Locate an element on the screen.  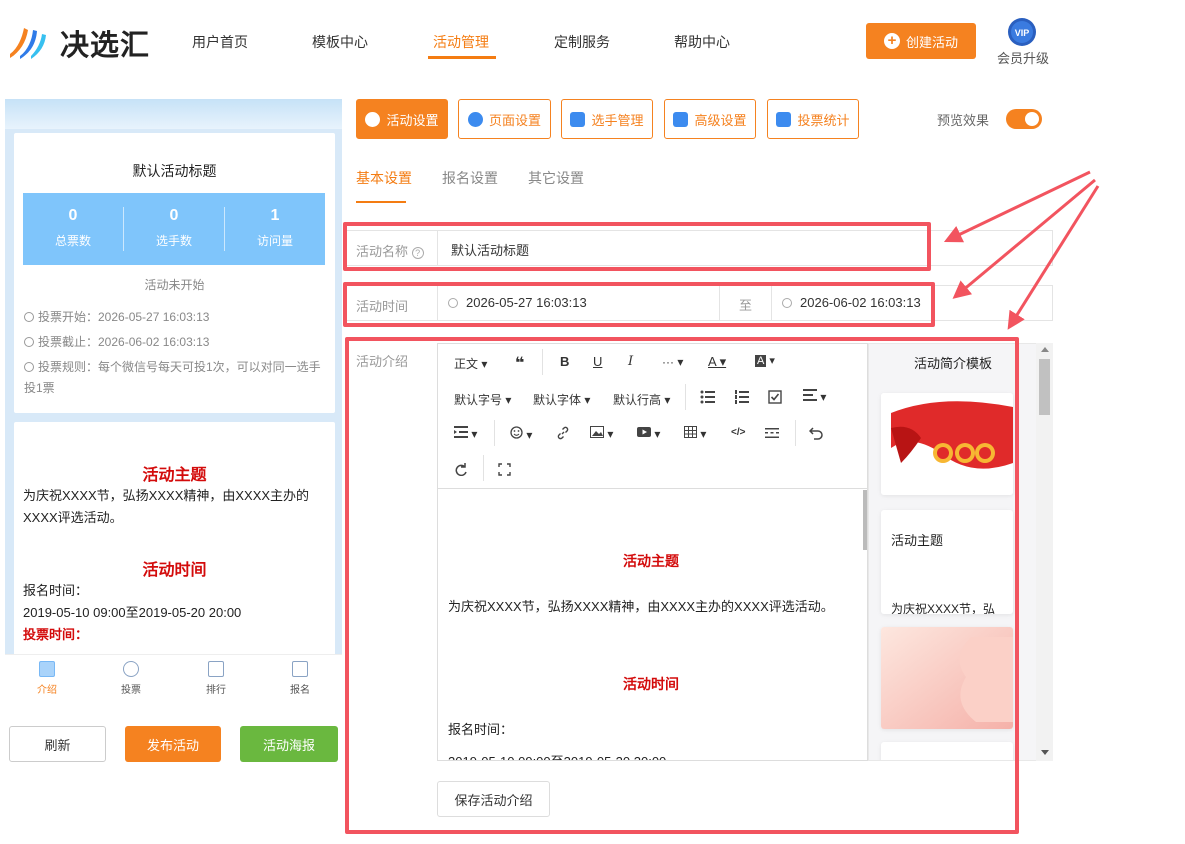
arrow-to-time is located at coordinates (1024, 238).